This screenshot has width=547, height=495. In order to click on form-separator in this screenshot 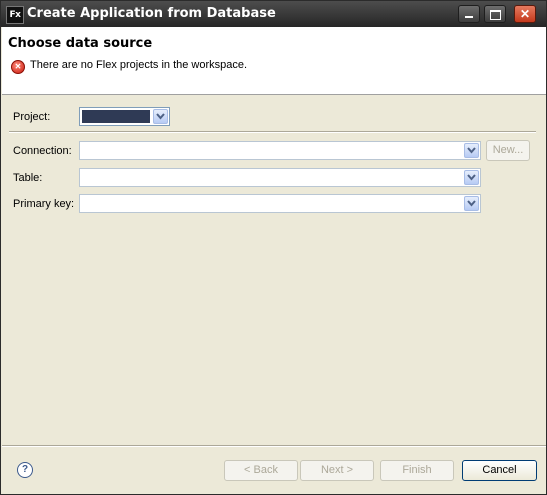, I will do `click(272, 132)`.